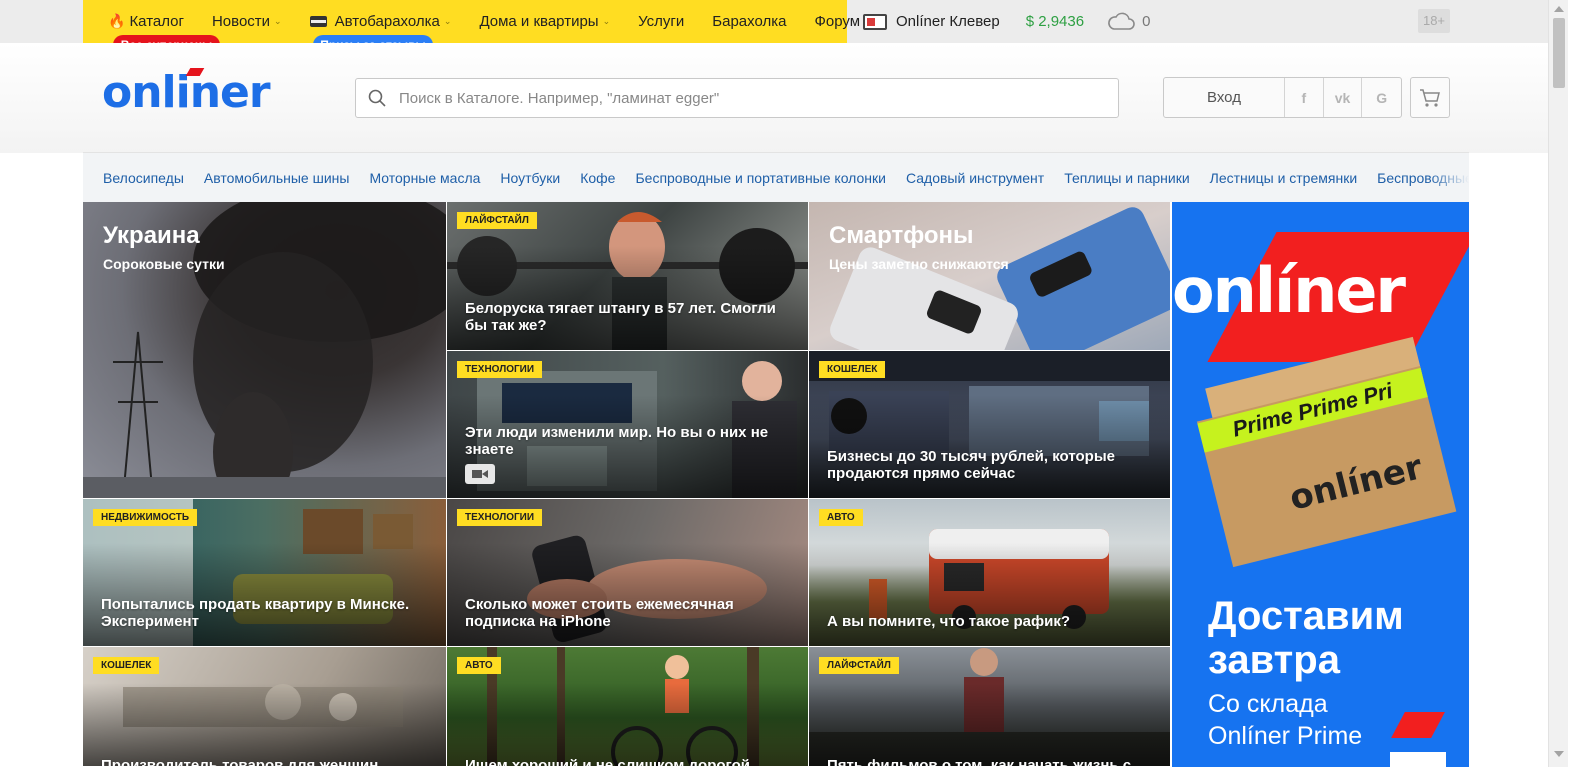 The width and height of the screenshot is (1584, 767). Describe the element at coordinates (1268, 704) in the screenshot. I see `ad-sub-line-1: Со склада` at that location.